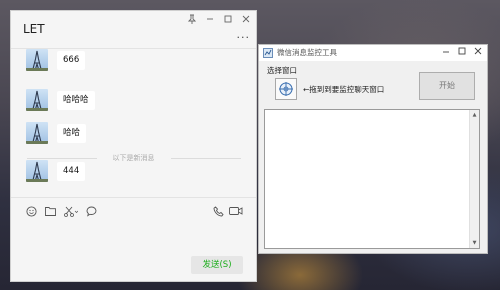 The height and width of the screenshot is (290, 500). I want to click on drag-hint: ←拖到到要监控聊天窗口, so click(344, 89).